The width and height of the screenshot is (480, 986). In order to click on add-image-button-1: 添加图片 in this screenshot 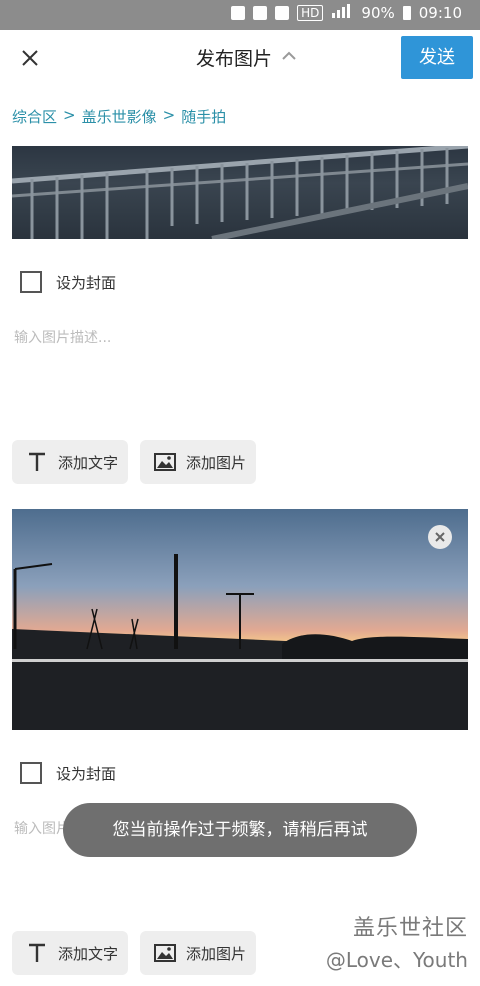, I will do `click(198, 462)`.